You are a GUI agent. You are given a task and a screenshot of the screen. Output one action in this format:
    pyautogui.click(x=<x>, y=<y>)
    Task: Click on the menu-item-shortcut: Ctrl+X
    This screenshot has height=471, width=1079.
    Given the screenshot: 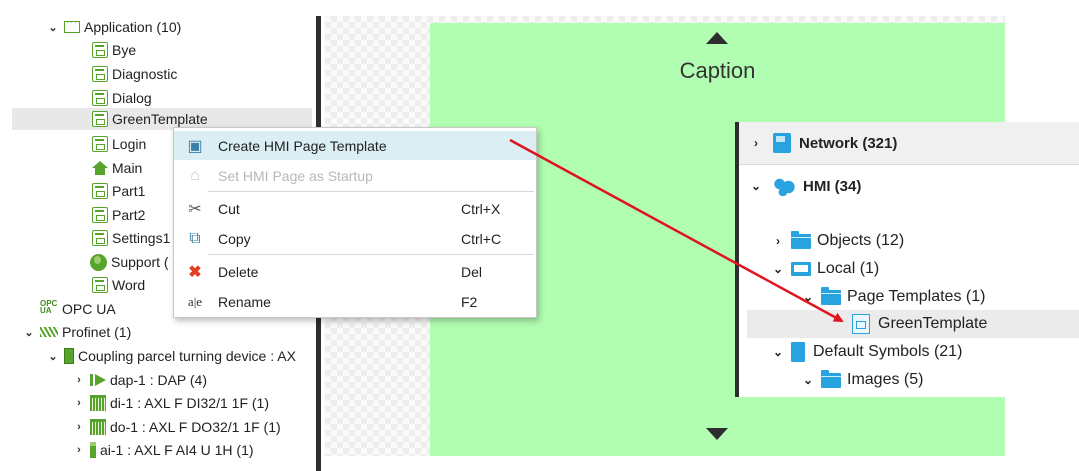 What is the action you would take?
    pyautogui.click(x=481, y=208)
    